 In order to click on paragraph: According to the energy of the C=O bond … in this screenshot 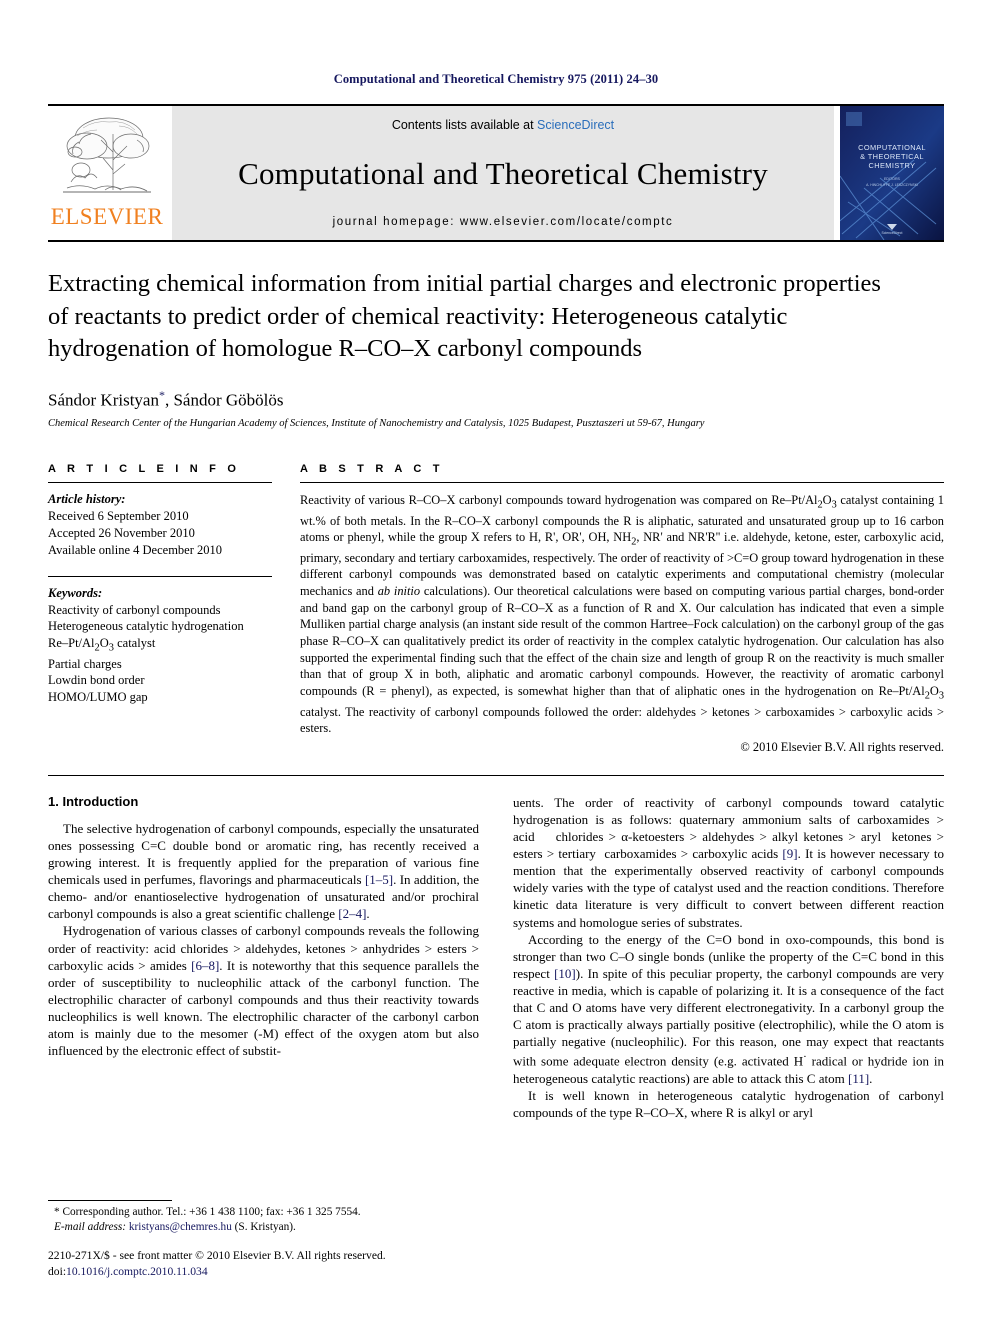, I will do `click(728, 1008)`.